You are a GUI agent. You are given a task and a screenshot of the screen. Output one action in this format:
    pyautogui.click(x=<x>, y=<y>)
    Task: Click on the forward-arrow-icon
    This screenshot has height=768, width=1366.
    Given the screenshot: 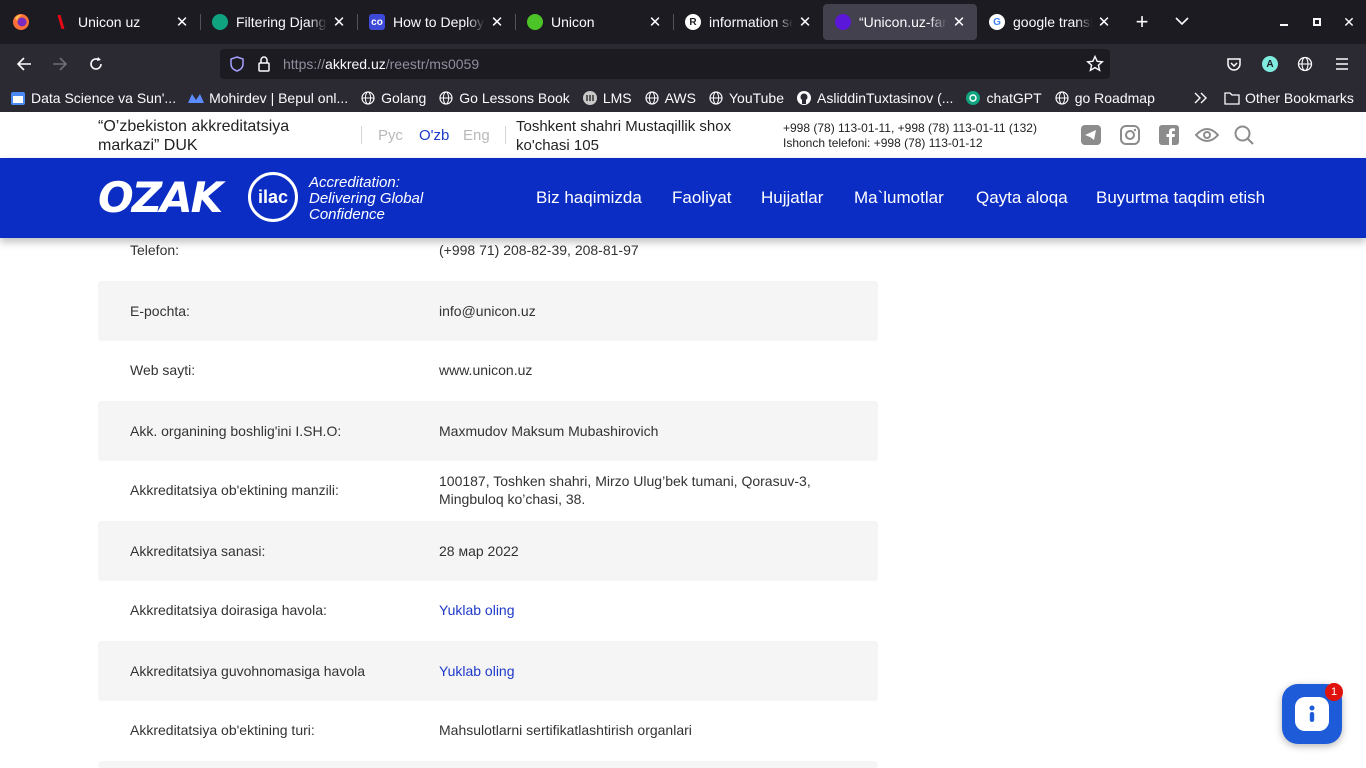 What is the action you would take?
    pyautogui.click(x=60, y=64)
    